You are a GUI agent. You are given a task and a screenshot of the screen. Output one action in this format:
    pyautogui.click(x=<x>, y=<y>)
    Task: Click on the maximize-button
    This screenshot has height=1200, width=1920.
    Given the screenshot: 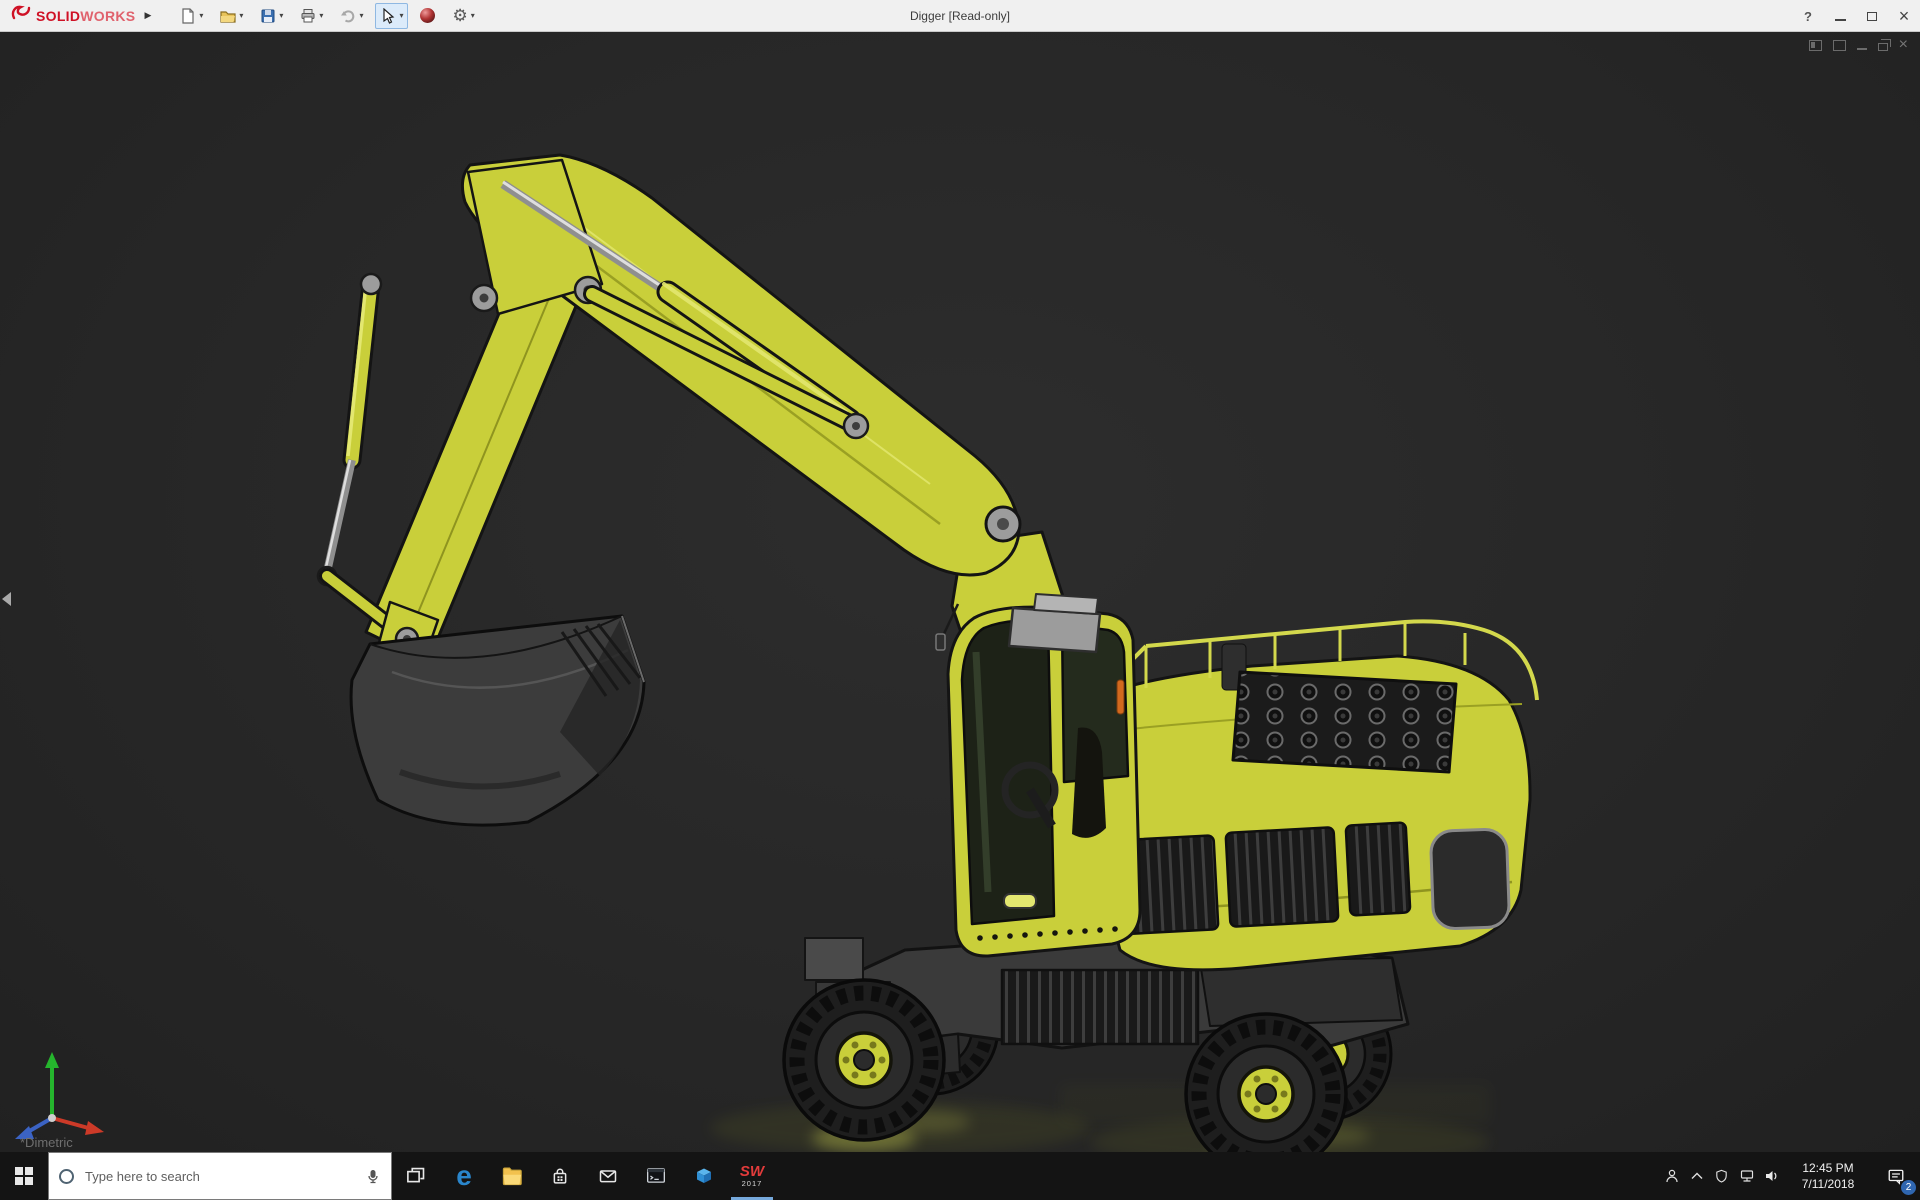 What is the action you would take?
    pyautogui.click(x=1872, y=16)
    